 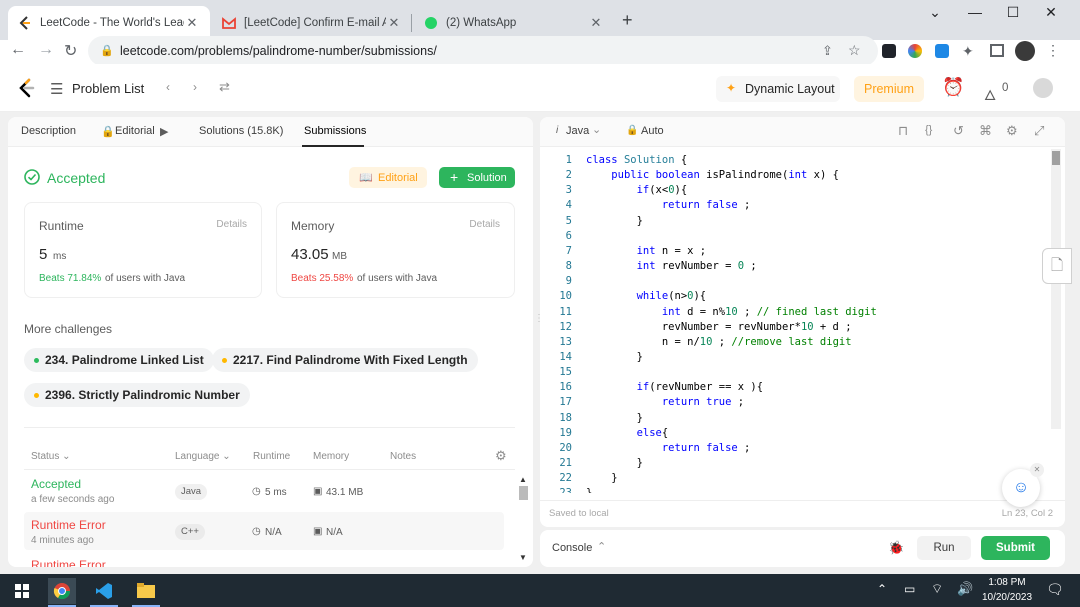 What do you see at coordinates (1007, 597) in the screenshot?
I see `clock-date: 10/20/2023` at bounding box center [1007, 597].